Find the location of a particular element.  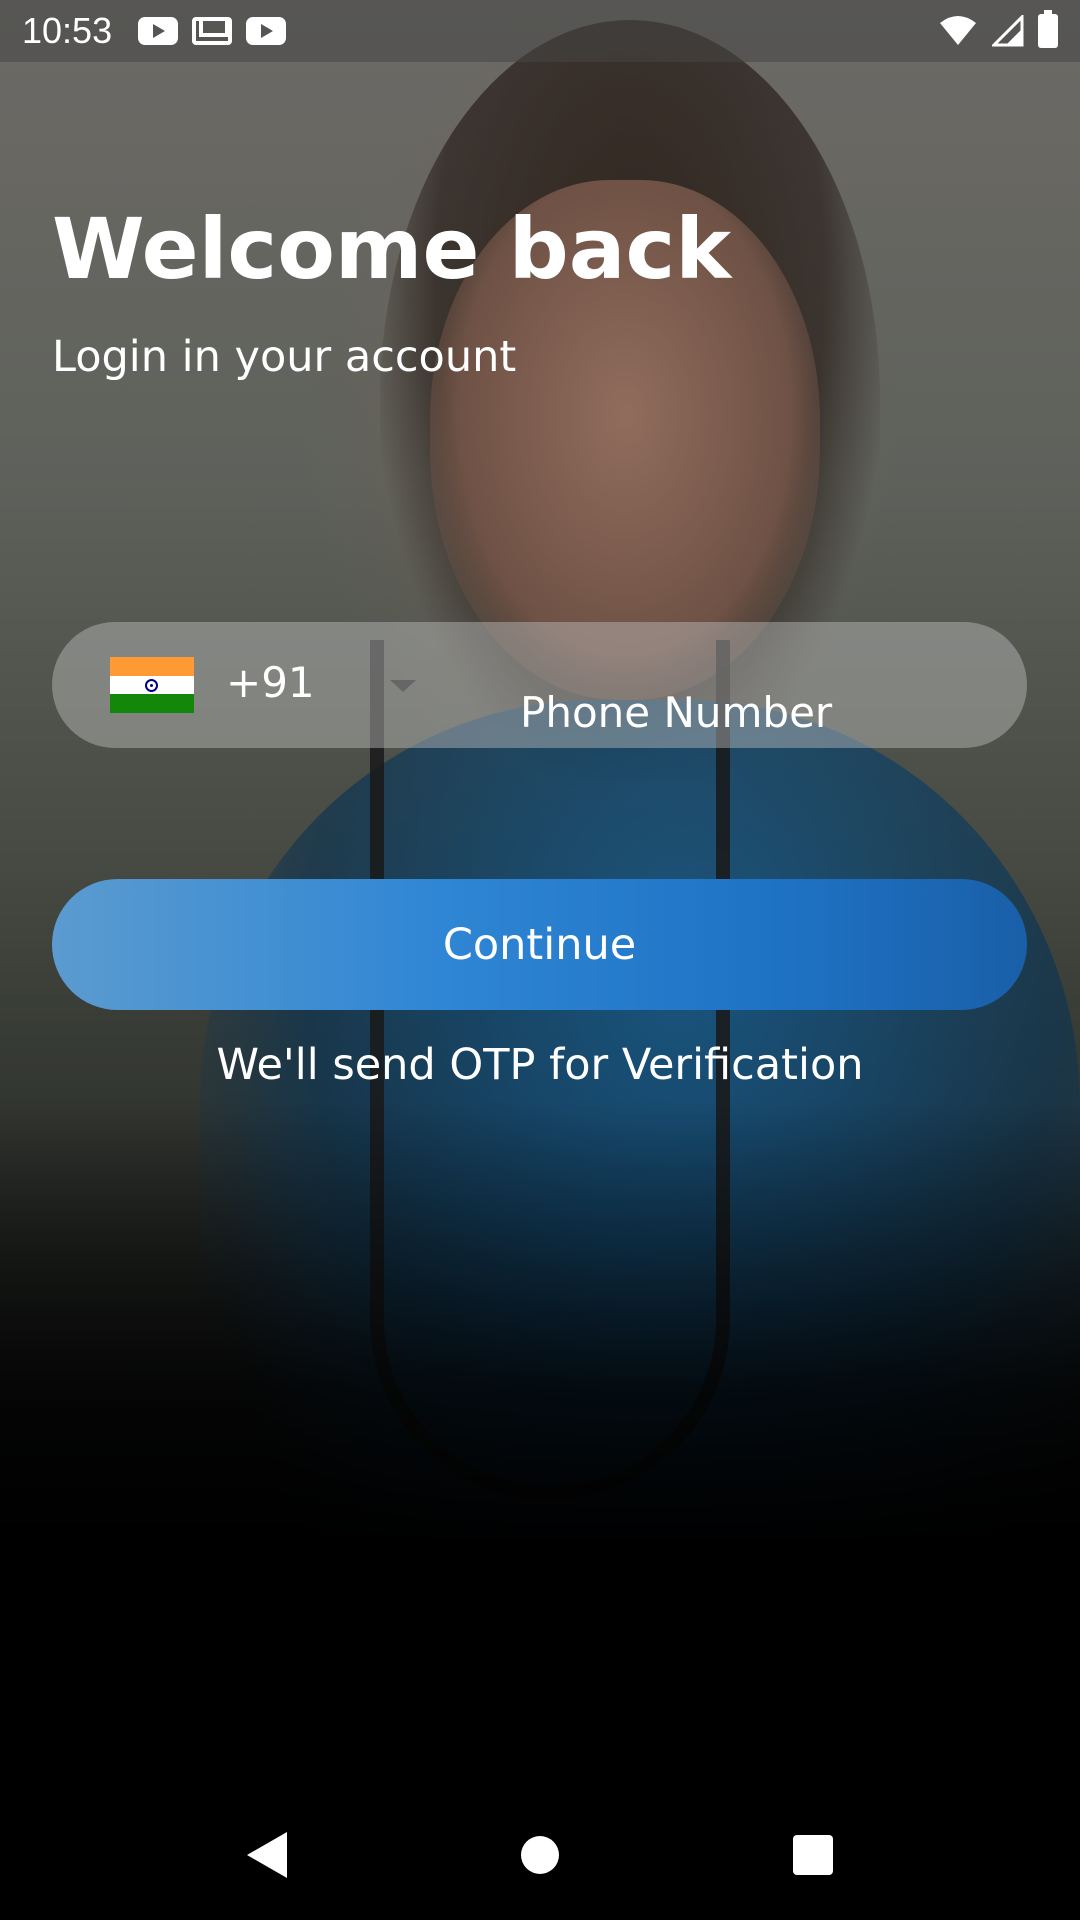

battery-icon is located at coordinates (1048, 29).